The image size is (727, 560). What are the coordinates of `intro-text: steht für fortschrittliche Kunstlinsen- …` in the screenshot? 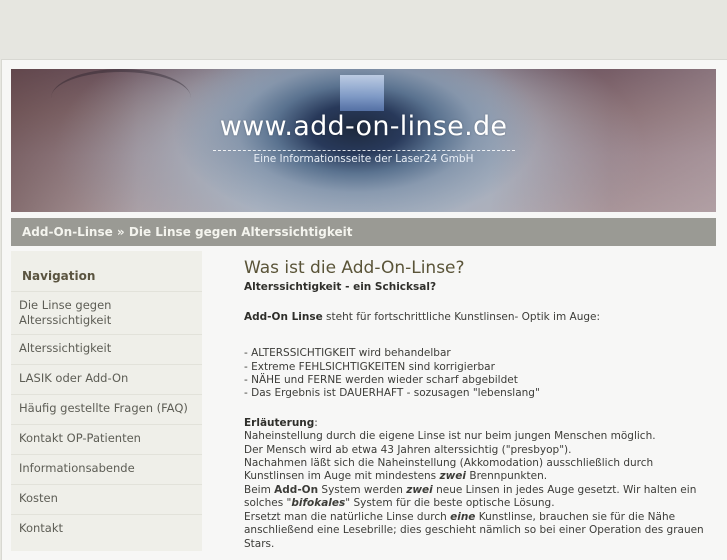 It's located at (461, 316).